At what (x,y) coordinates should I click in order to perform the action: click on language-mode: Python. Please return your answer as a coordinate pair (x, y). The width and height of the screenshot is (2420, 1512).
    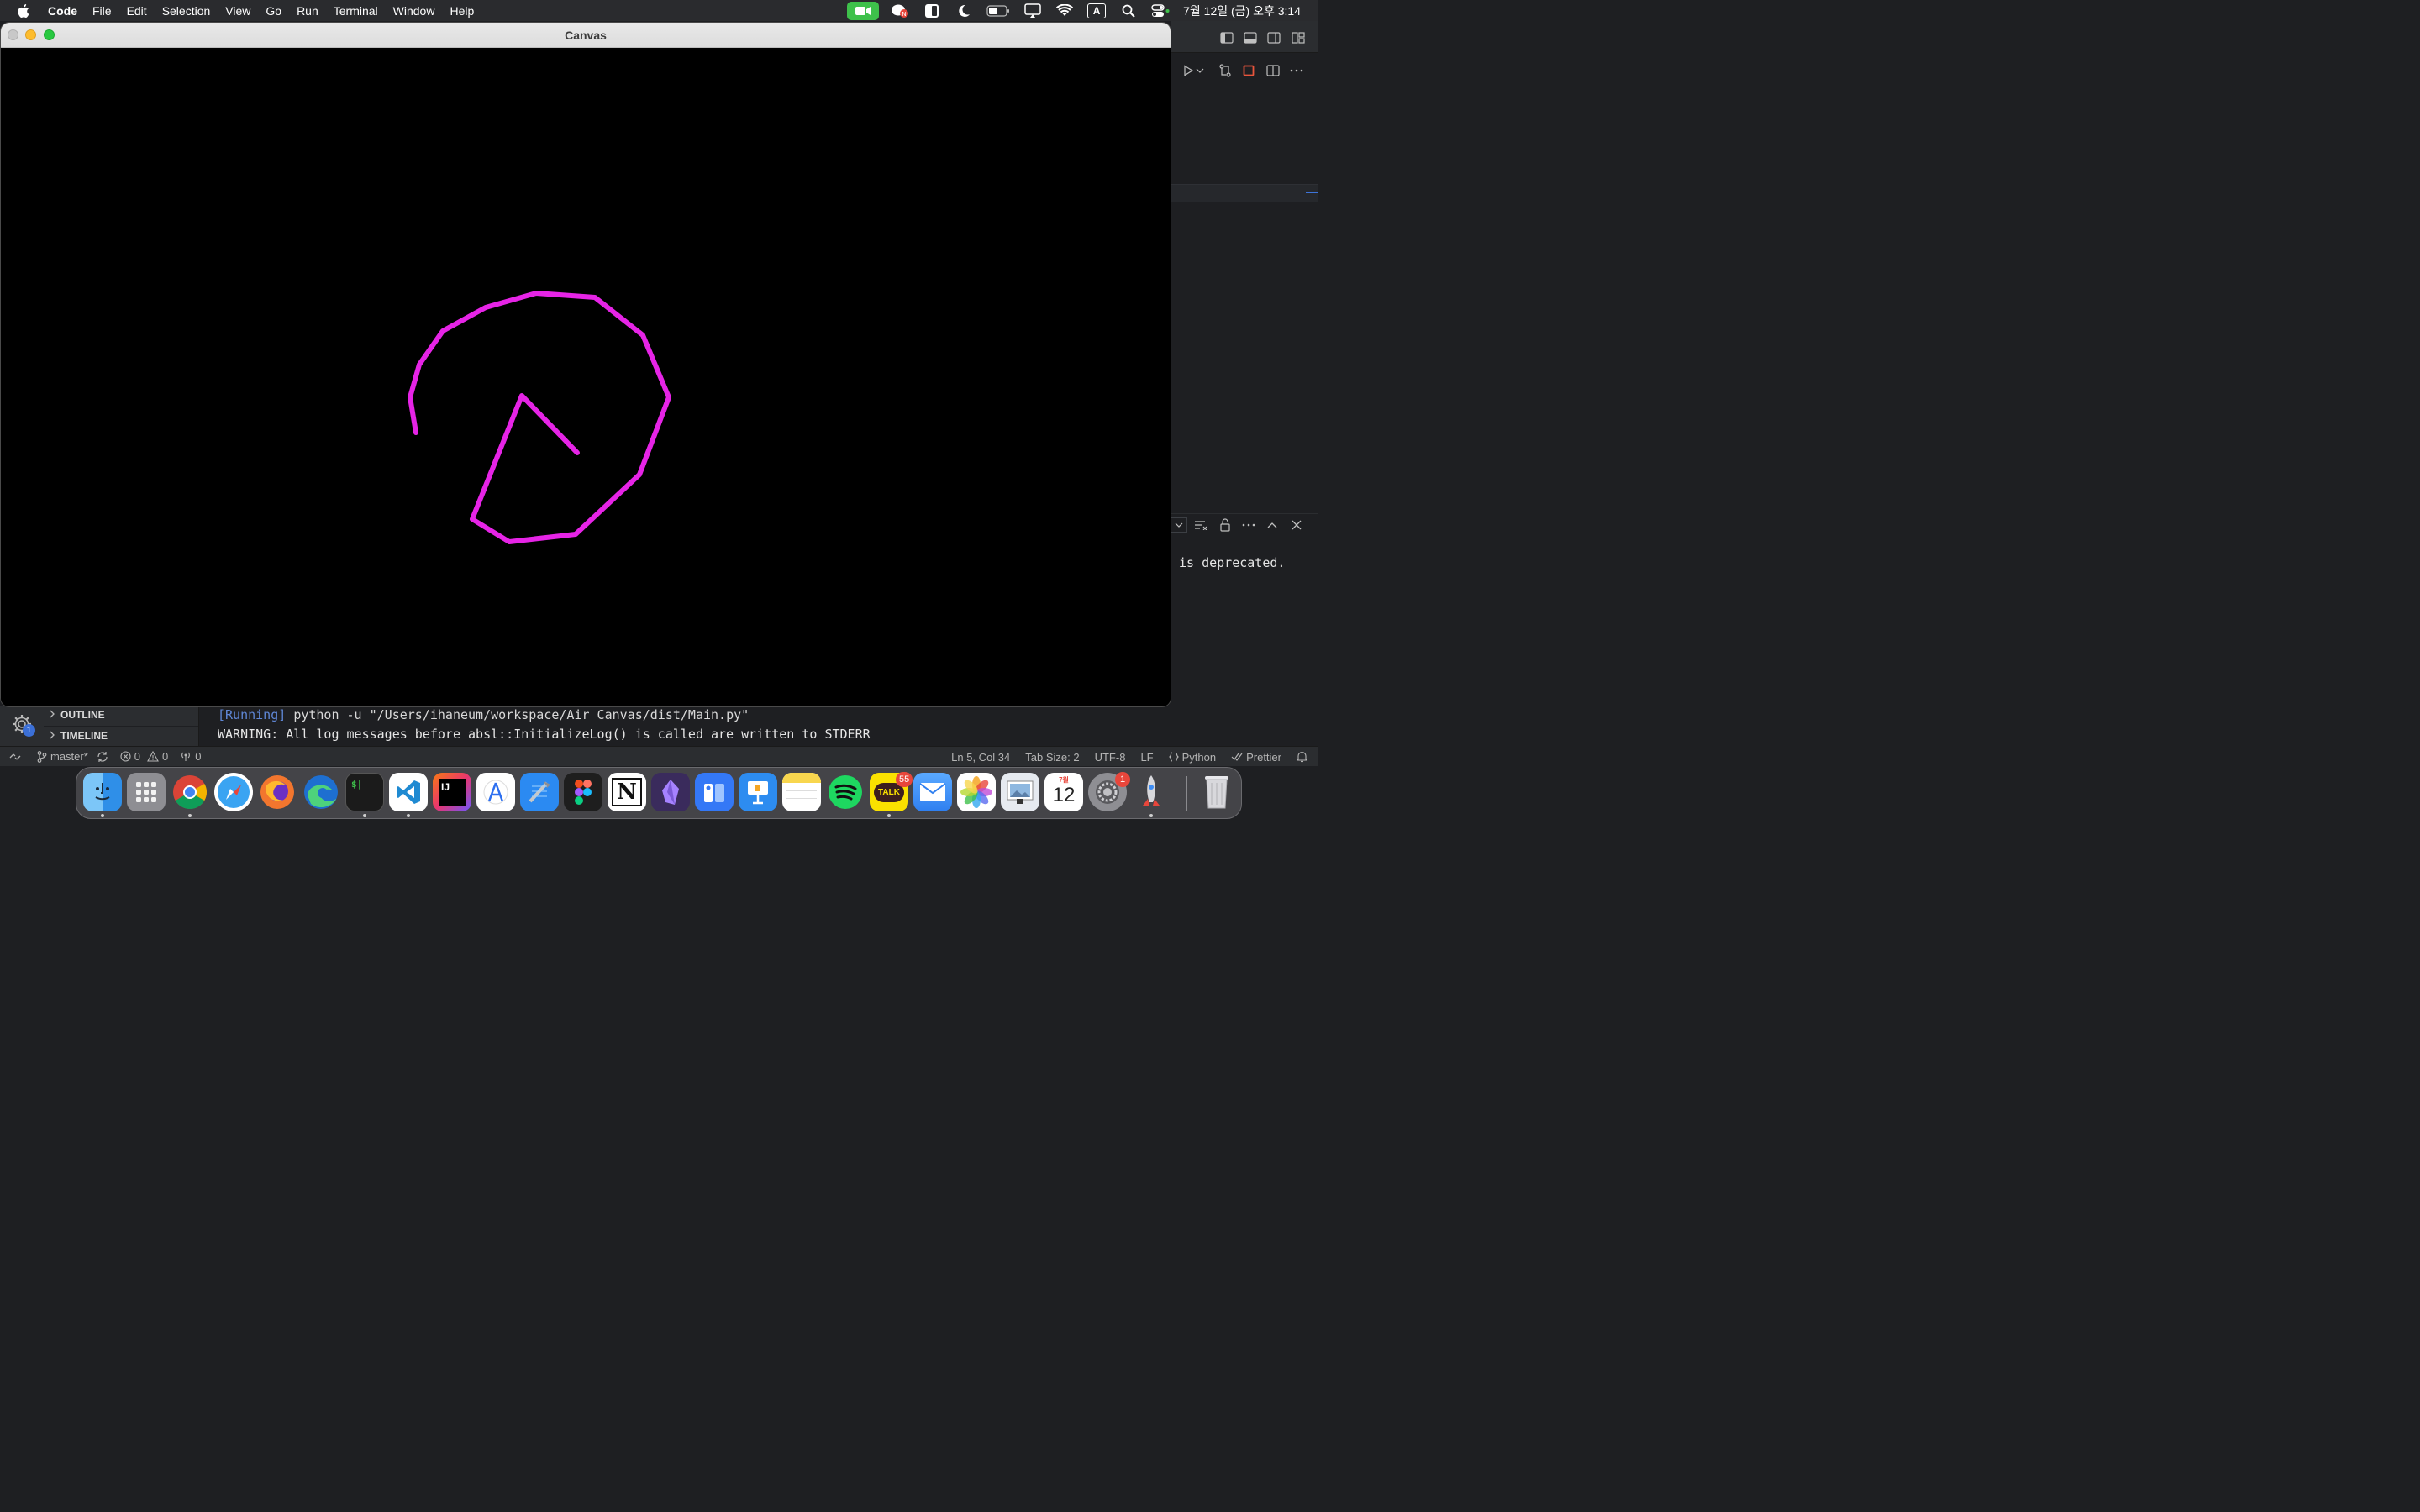
    Looking at the image, I should click on (1193, 757).